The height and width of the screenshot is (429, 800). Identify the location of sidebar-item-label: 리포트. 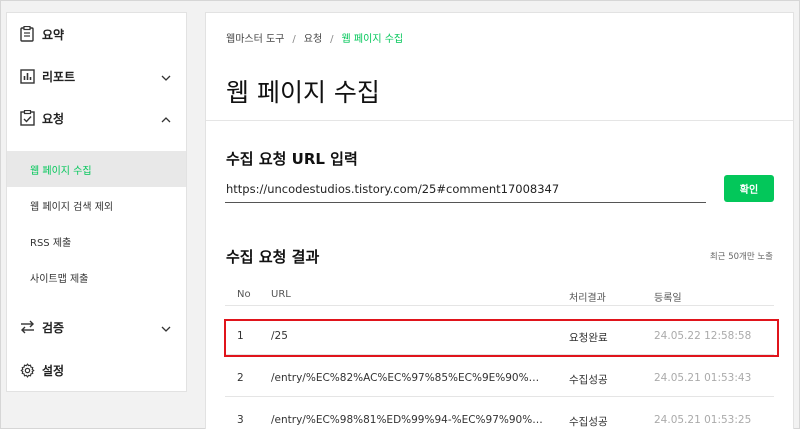
(59, 77).